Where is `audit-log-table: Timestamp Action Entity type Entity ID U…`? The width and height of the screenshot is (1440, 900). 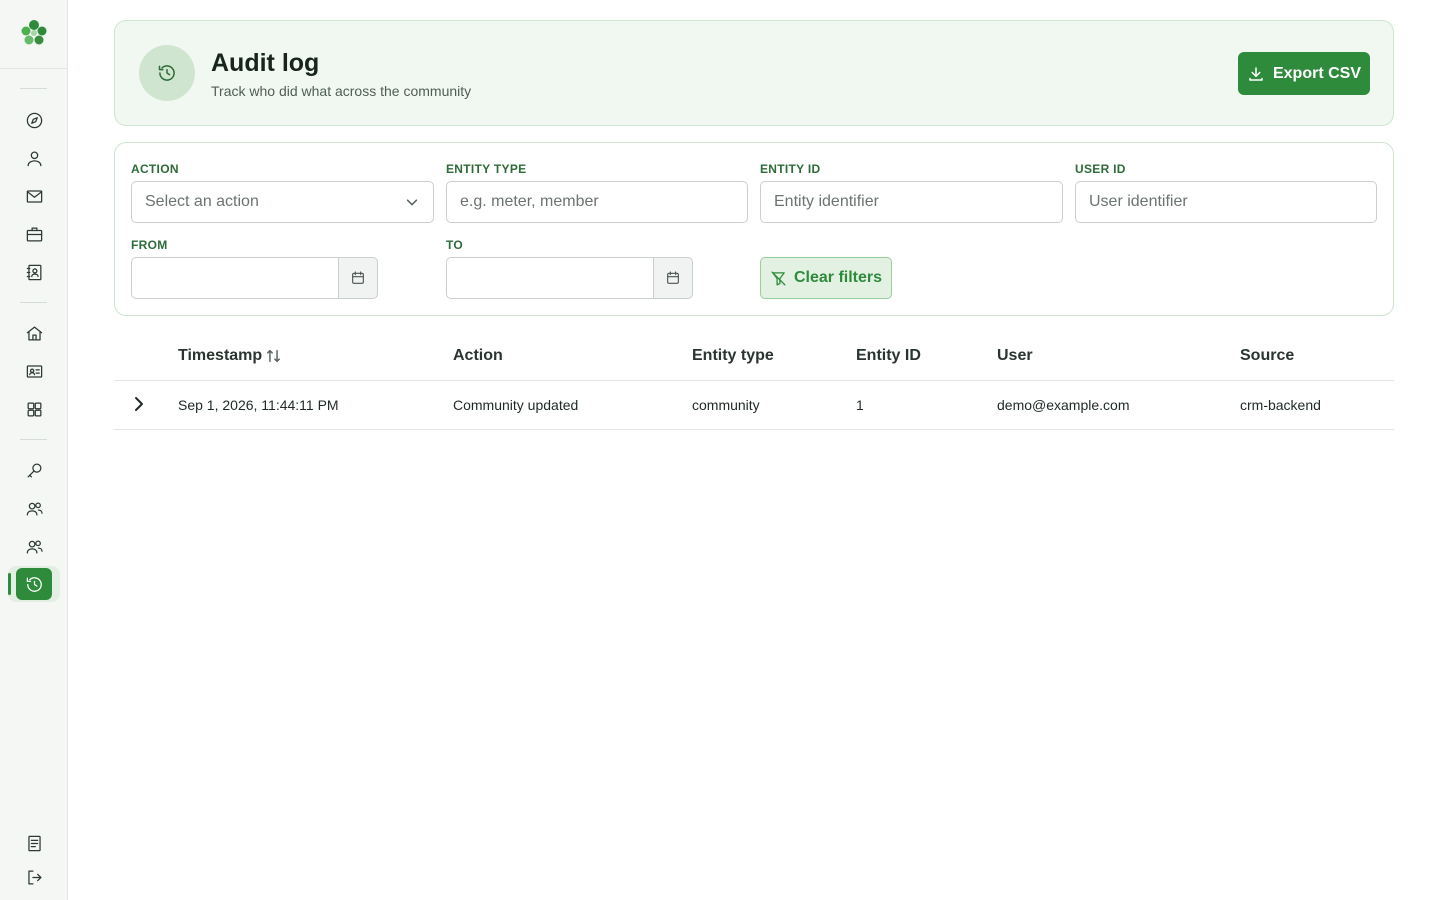 audit-log-table: Timestamp Action Entity type Entity ID U… is located at coordinates (754, 381).